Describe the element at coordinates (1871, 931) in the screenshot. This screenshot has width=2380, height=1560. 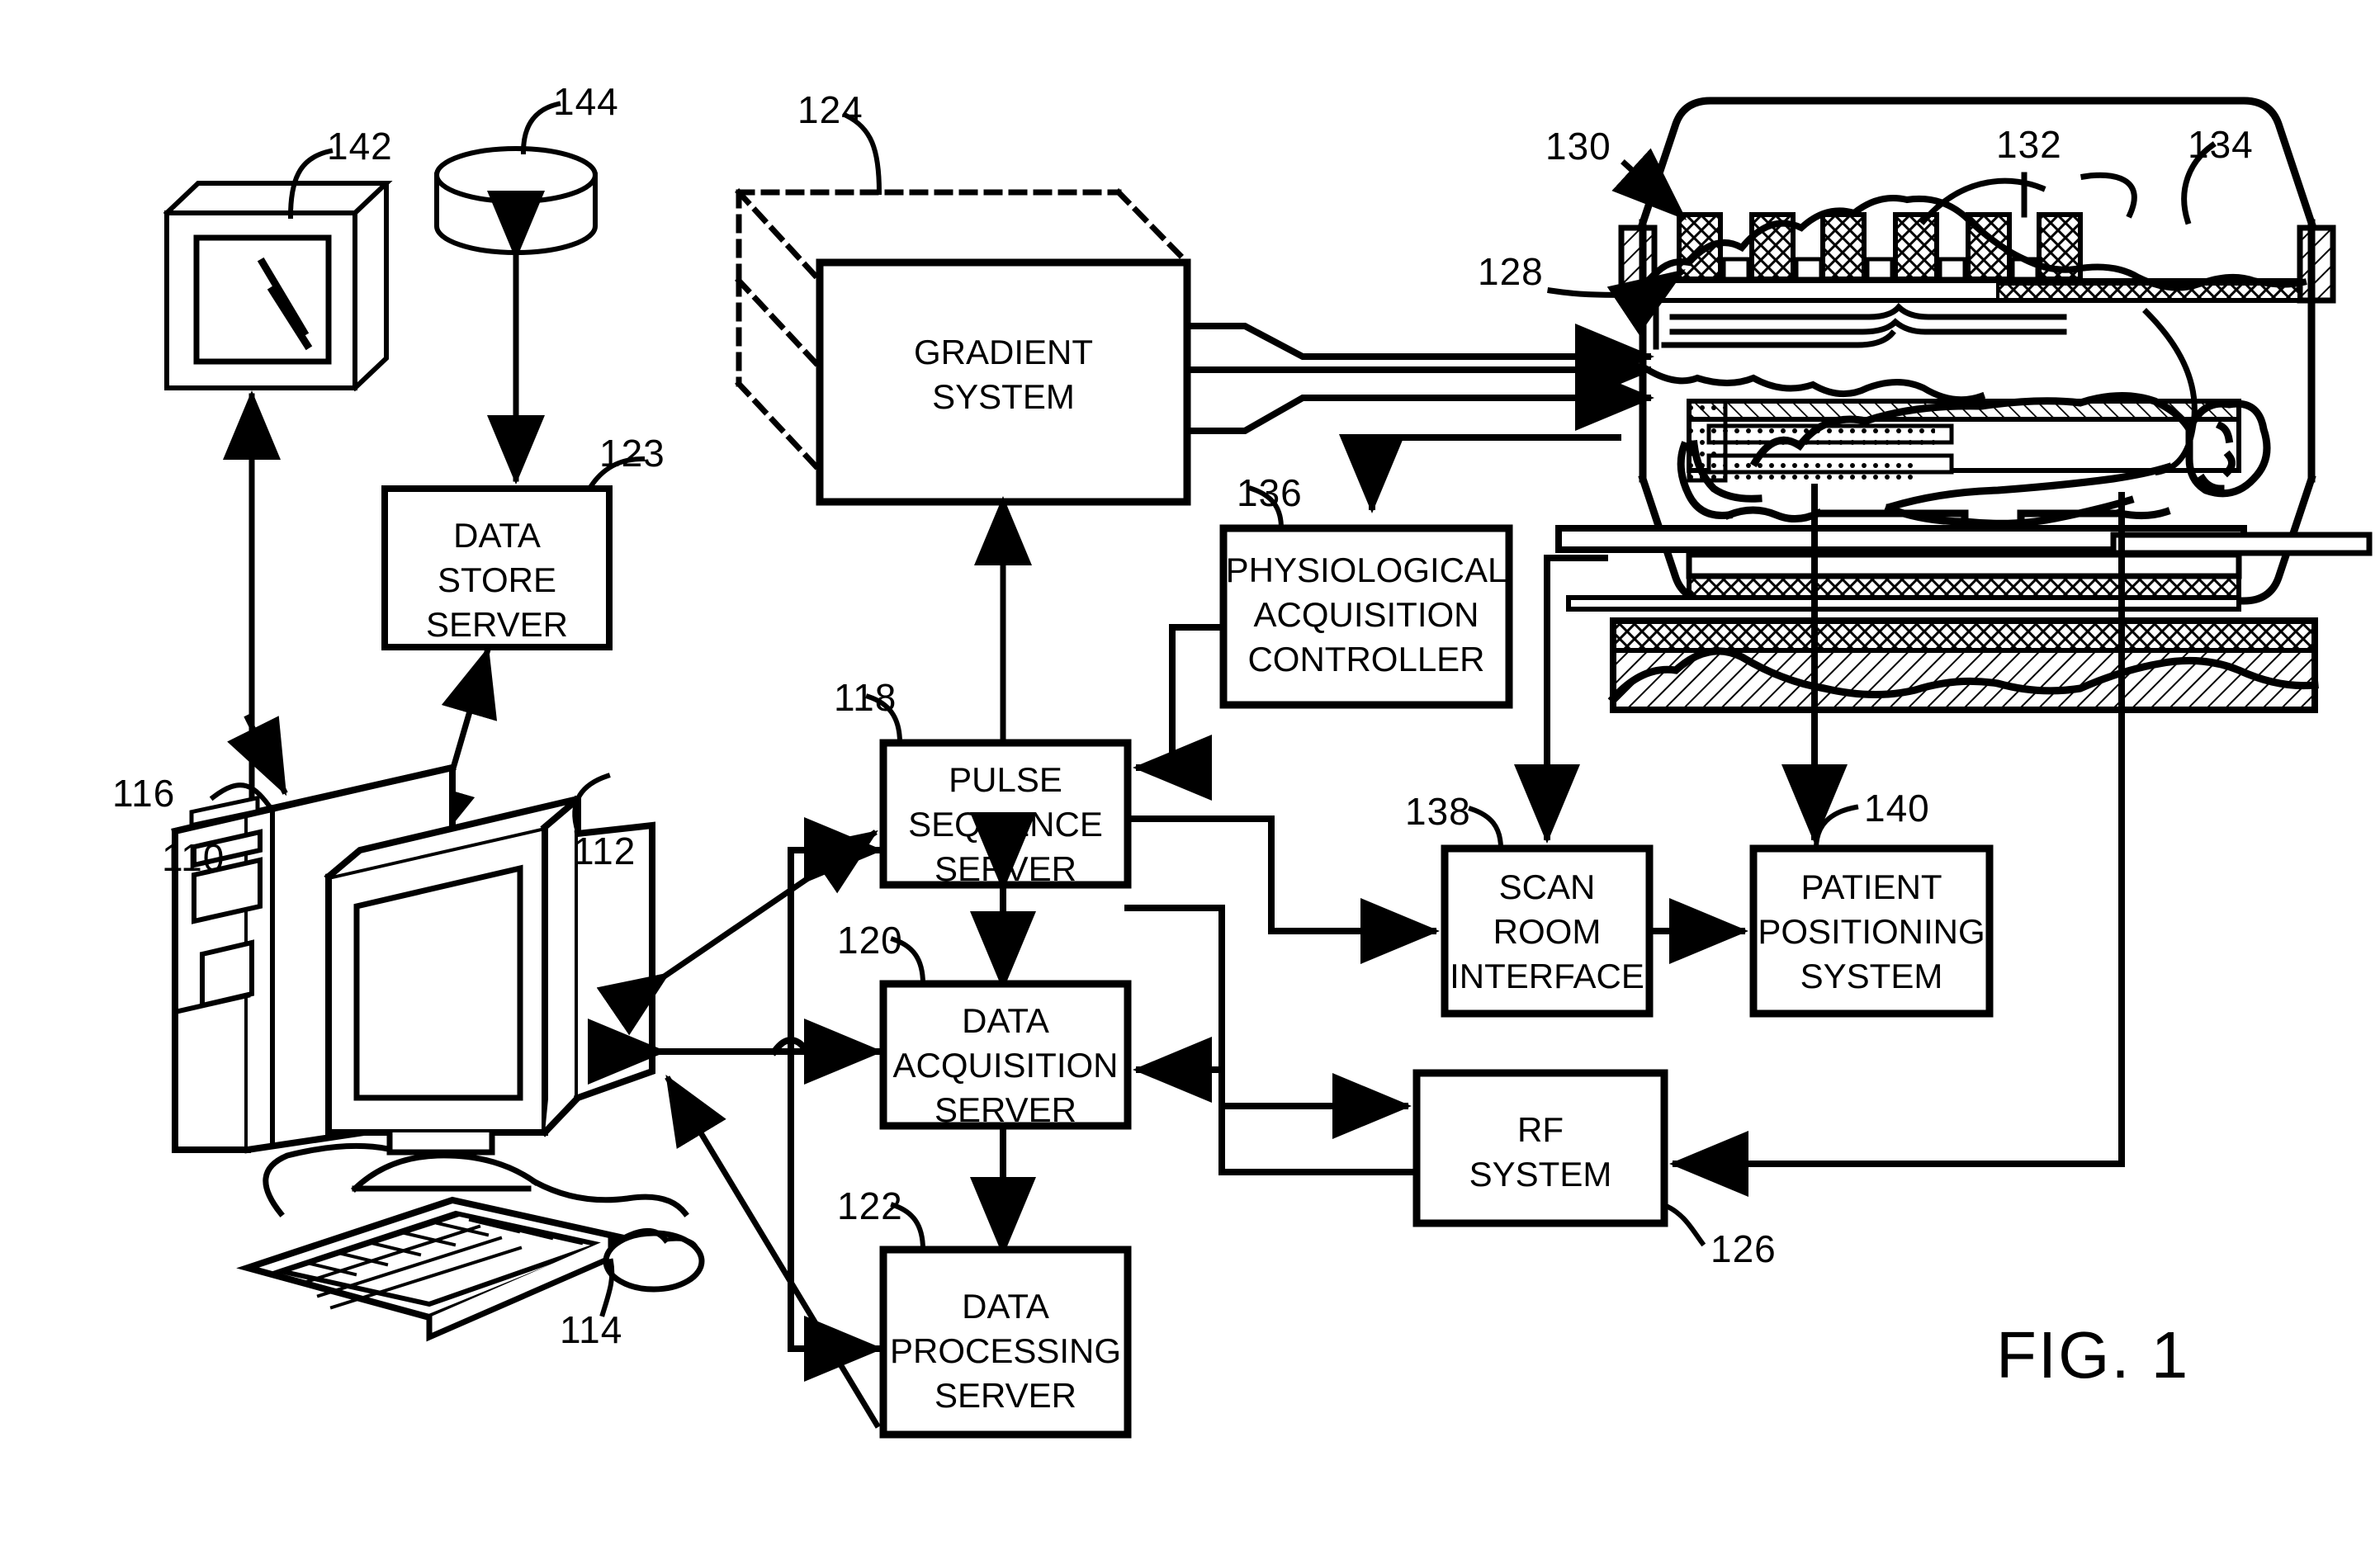
I see `patient-positioning-system-label: PATIENT POSITIONING SYSTEM` at that location.